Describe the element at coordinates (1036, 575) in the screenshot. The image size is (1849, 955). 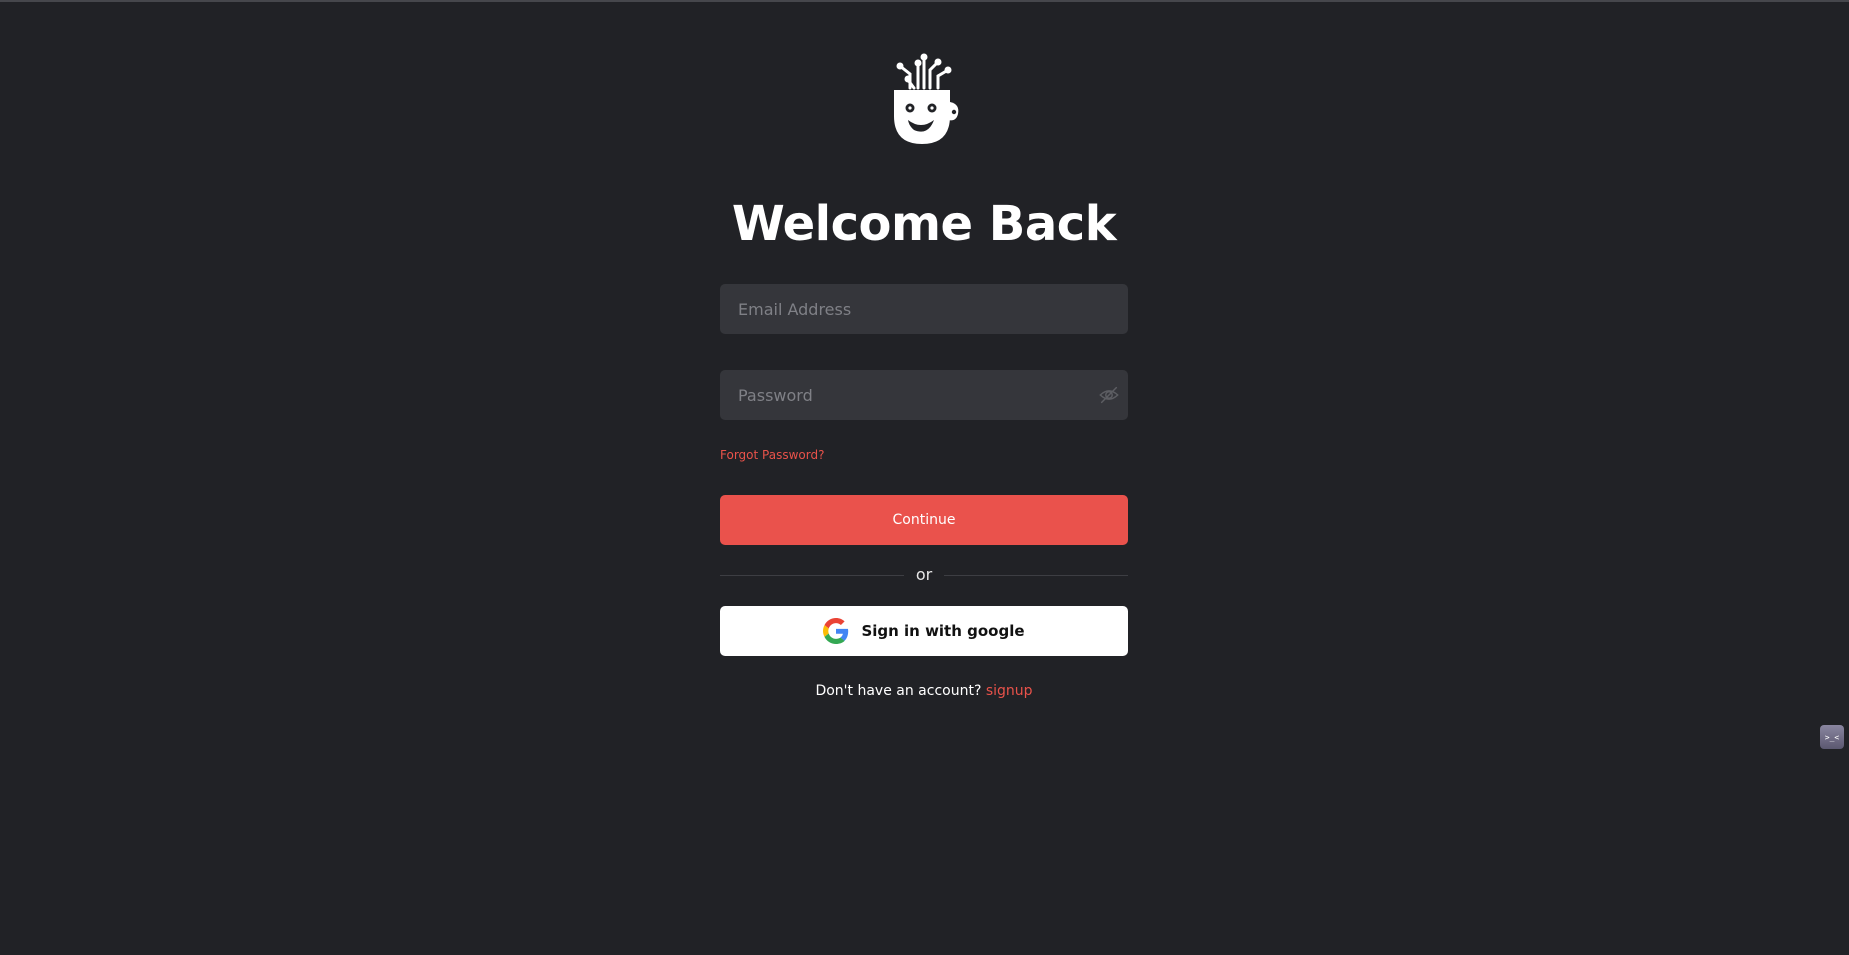
I see `divider-line-right` at that location.